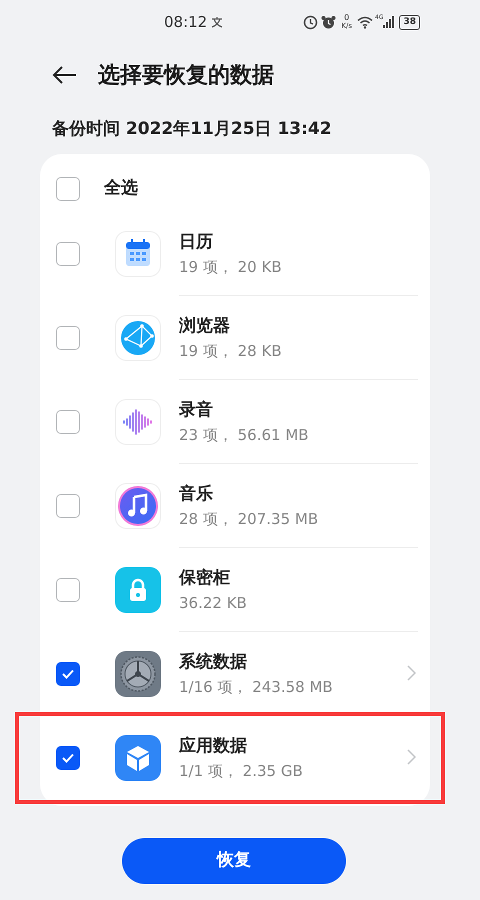  I want to click on cube-icon, so click(138, 758).